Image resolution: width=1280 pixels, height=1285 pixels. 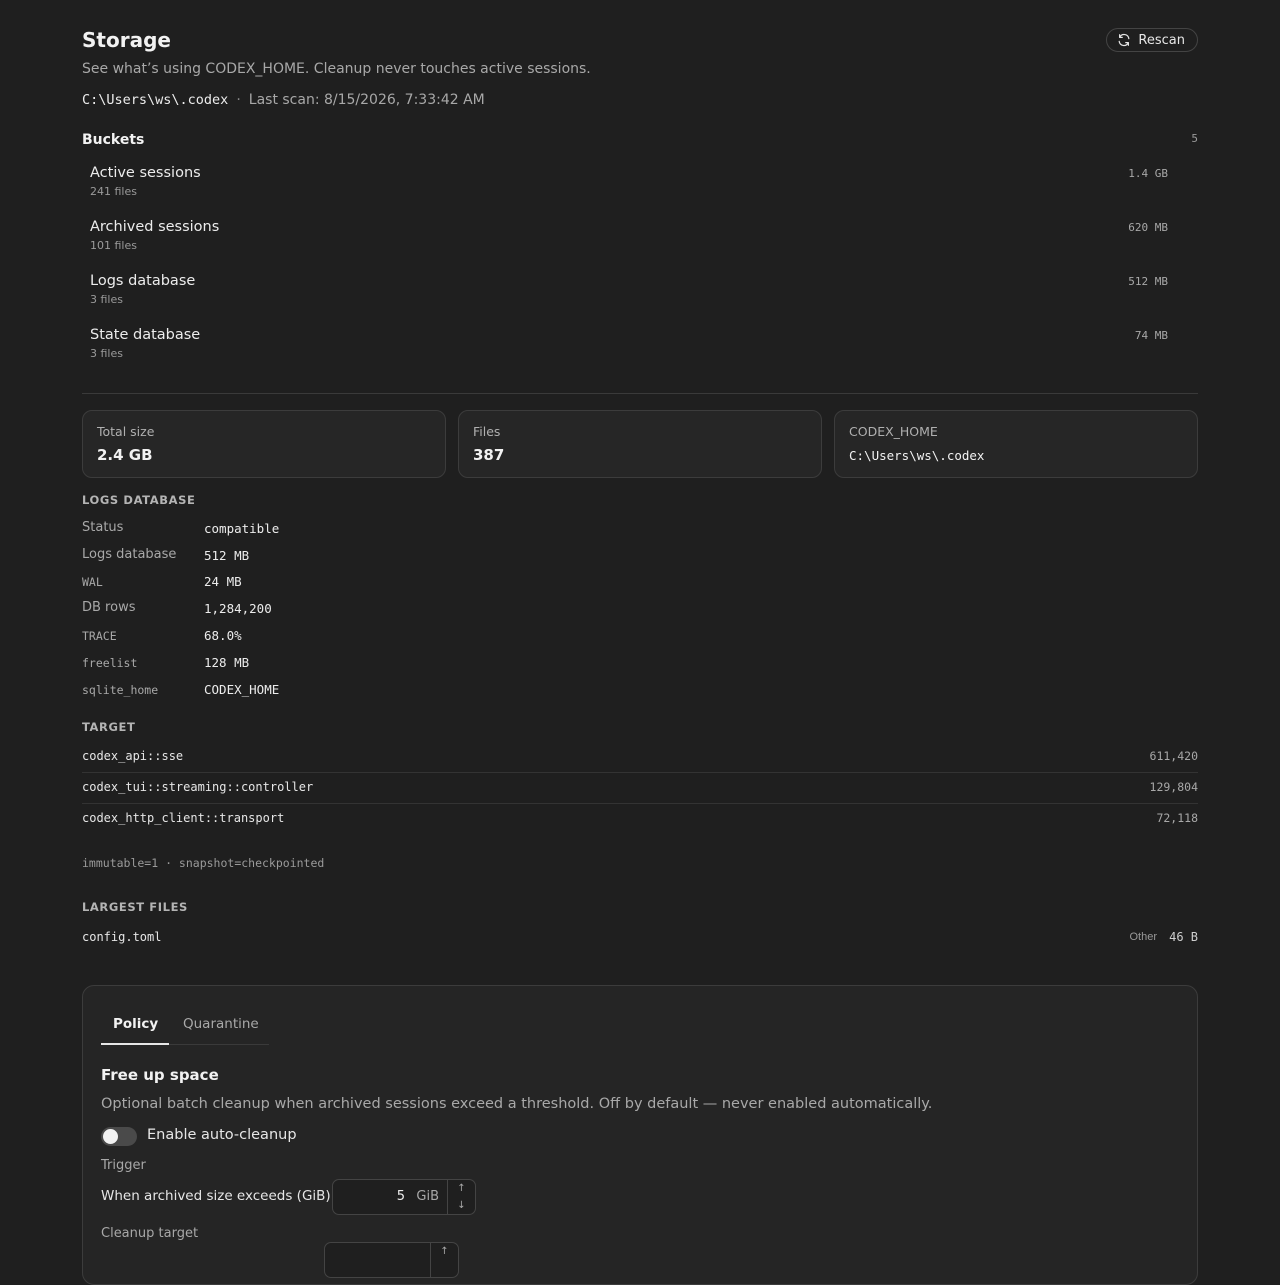 What do you see at coordinates (282, 556) in the screenshot?
I see `kv-logs-database: Logs database 512 MB` at bounding box center [282, 556].